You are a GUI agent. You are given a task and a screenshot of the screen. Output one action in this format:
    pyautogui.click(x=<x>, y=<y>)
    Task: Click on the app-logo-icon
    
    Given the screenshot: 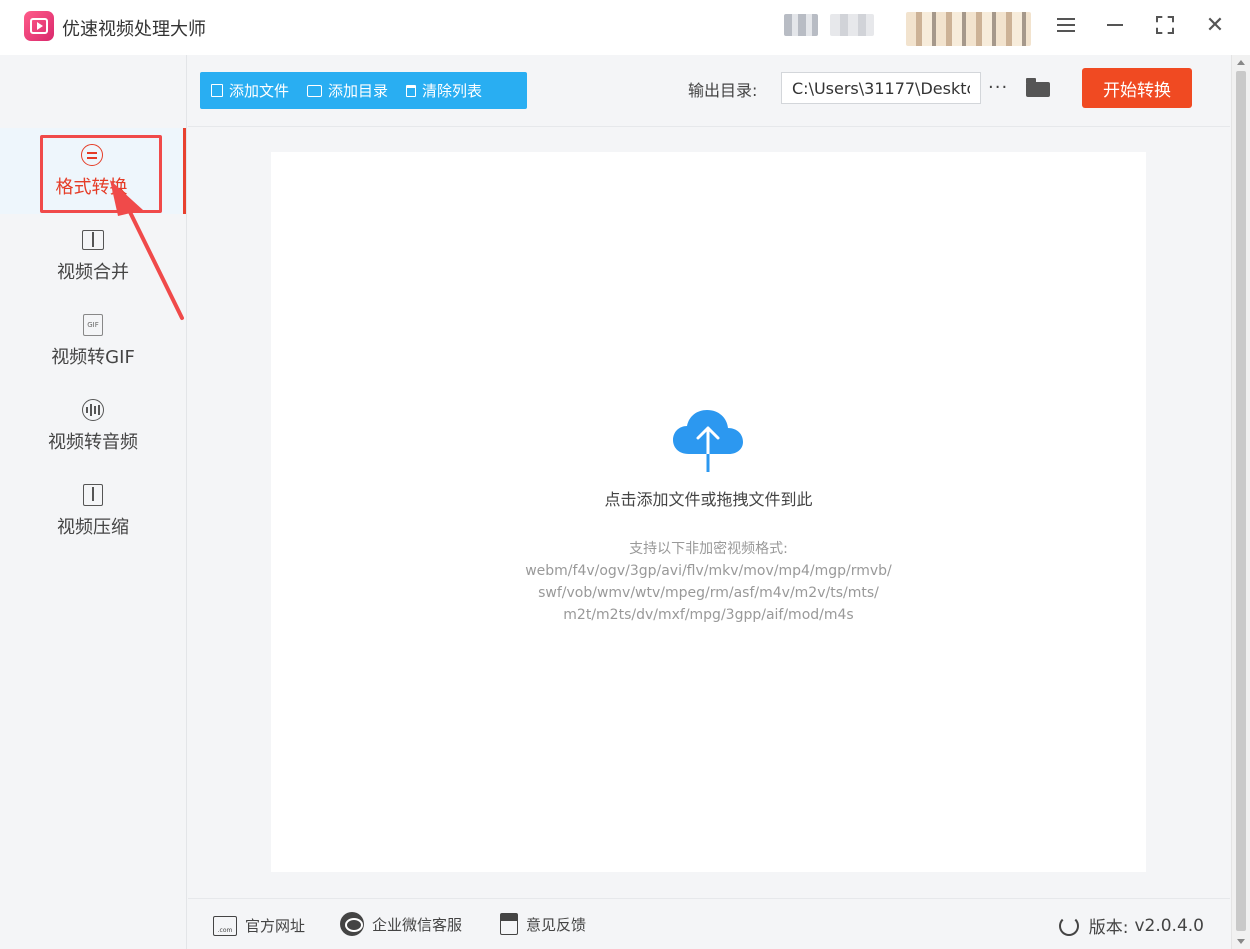 What is the action you would take?
    pyautogui.click(x=39, y=26)
    